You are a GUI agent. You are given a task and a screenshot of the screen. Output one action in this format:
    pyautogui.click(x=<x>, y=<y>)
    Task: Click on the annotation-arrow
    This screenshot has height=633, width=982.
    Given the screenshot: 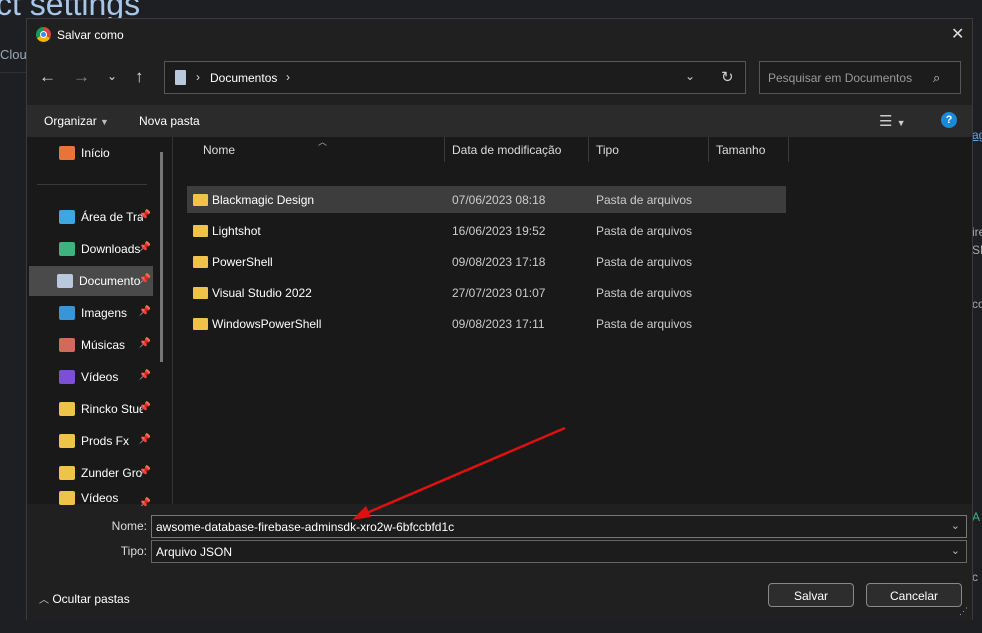 What is the action you would take?
    pyautogui.click(x=459, y=473)
    